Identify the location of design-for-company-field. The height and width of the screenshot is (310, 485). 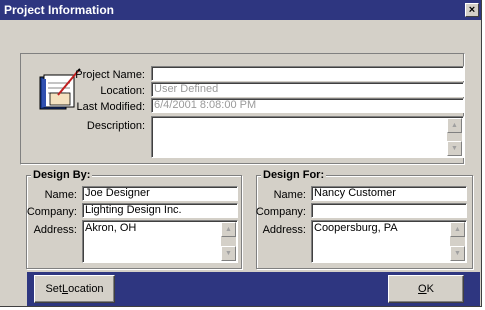
(389, 210).